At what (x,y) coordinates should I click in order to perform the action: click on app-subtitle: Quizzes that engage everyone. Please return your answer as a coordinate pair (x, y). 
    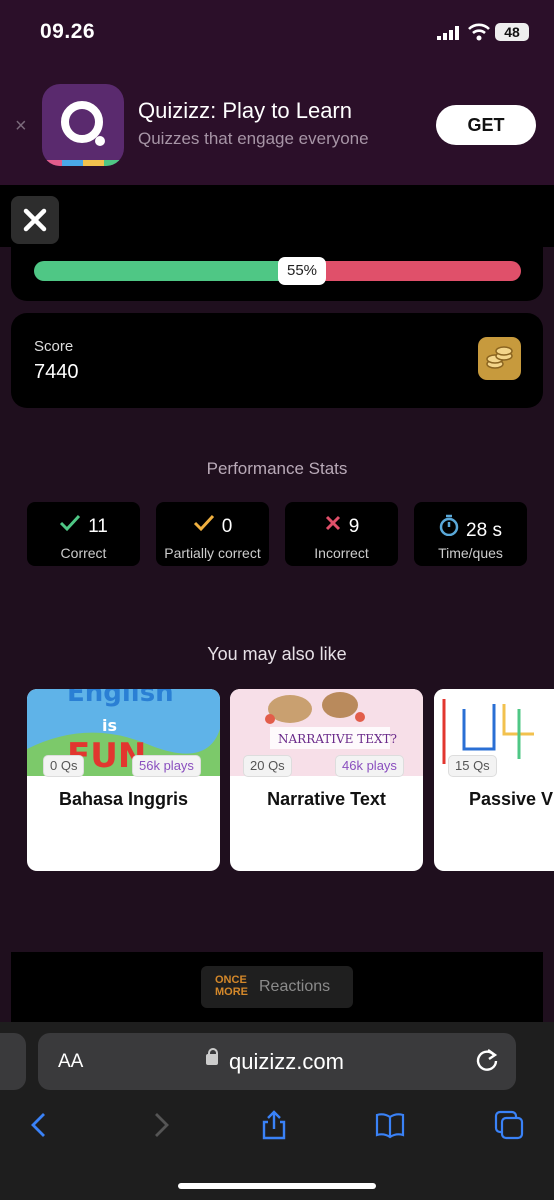
    Looking at the image, I should click on (253, 138).